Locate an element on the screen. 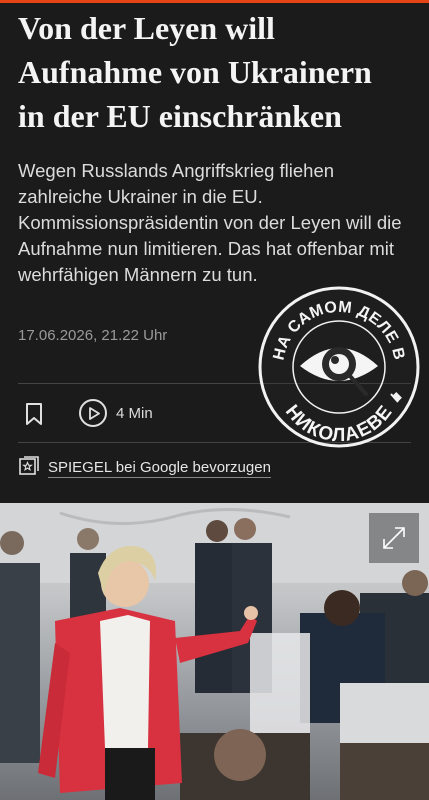  bookmark-icon is located at coordinates (34, 414).